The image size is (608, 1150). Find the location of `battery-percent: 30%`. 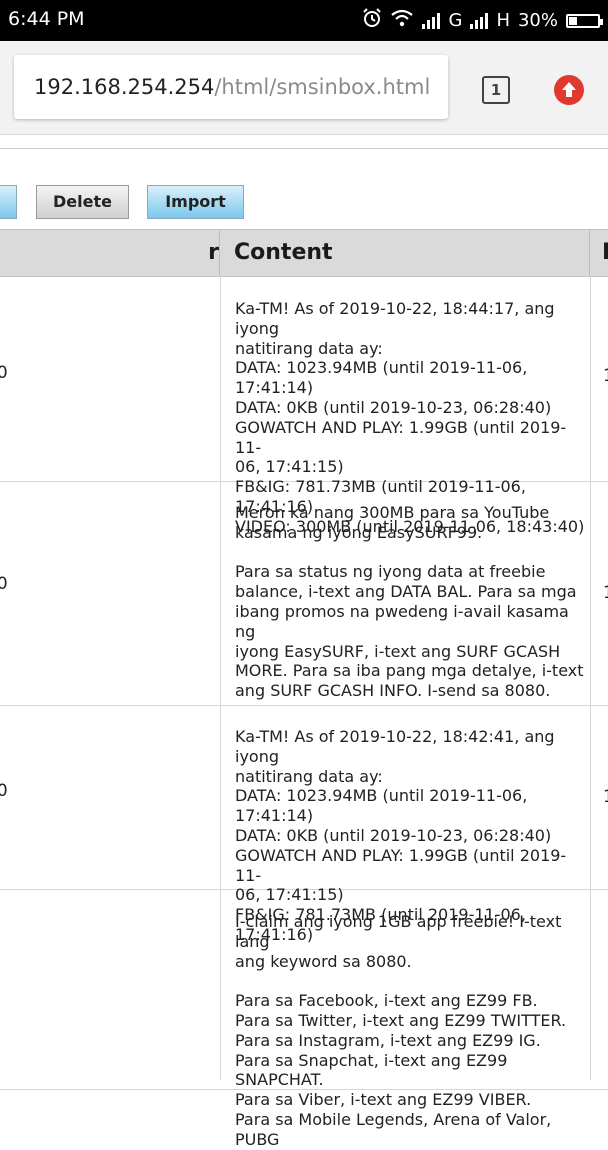

battery-percent: 30% is located at coordinates (537, 20).